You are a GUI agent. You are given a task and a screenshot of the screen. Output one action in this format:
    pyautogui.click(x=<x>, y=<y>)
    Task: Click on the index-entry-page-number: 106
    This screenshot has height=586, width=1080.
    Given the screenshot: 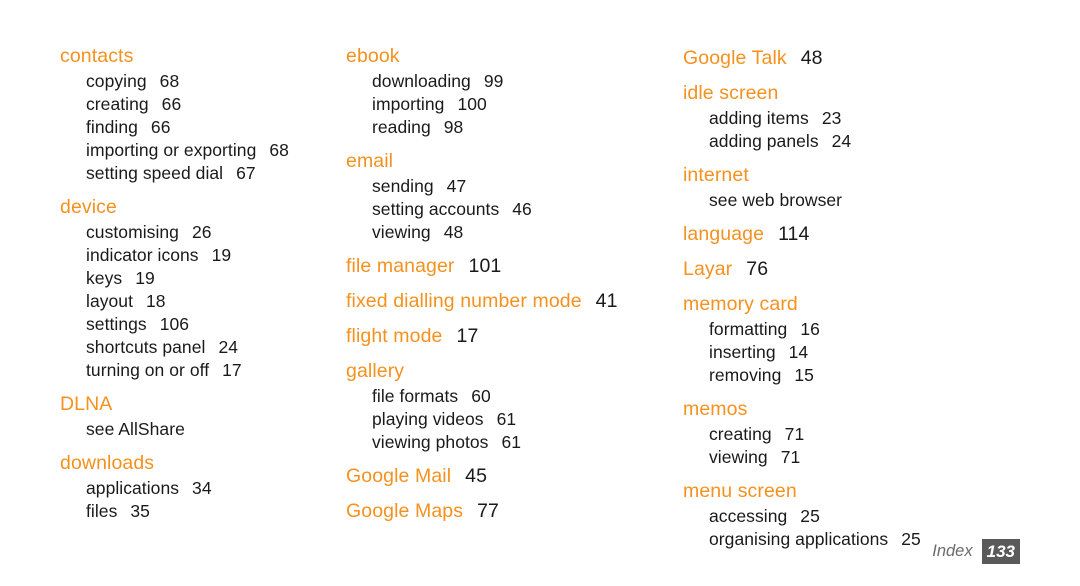 What is the action you would take?
    pyautogui.click(x=174, y=324)
    